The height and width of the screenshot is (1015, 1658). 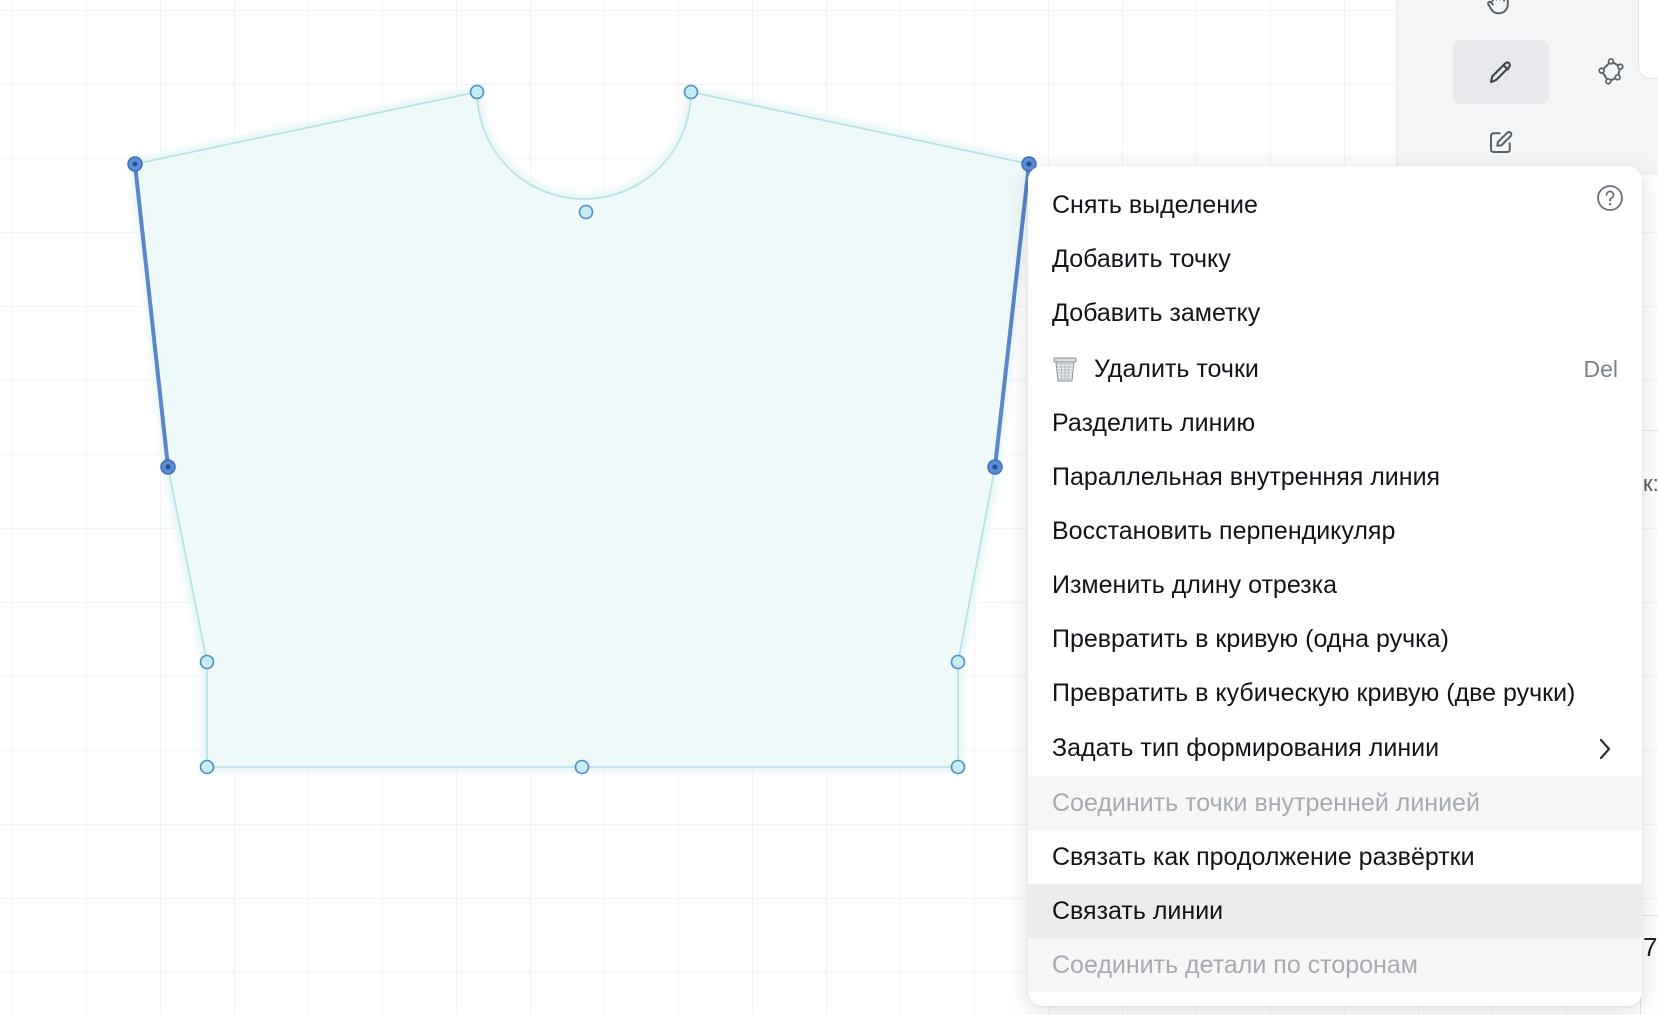 I want to click on hand-icon, so click(x=1498, y=7).